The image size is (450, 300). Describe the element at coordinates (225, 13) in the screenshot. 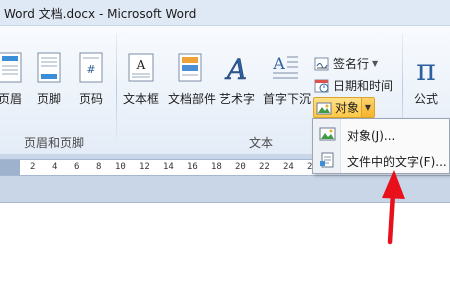

I see `title-bar: Word 文档.docx - Microsoft Word` at that location.